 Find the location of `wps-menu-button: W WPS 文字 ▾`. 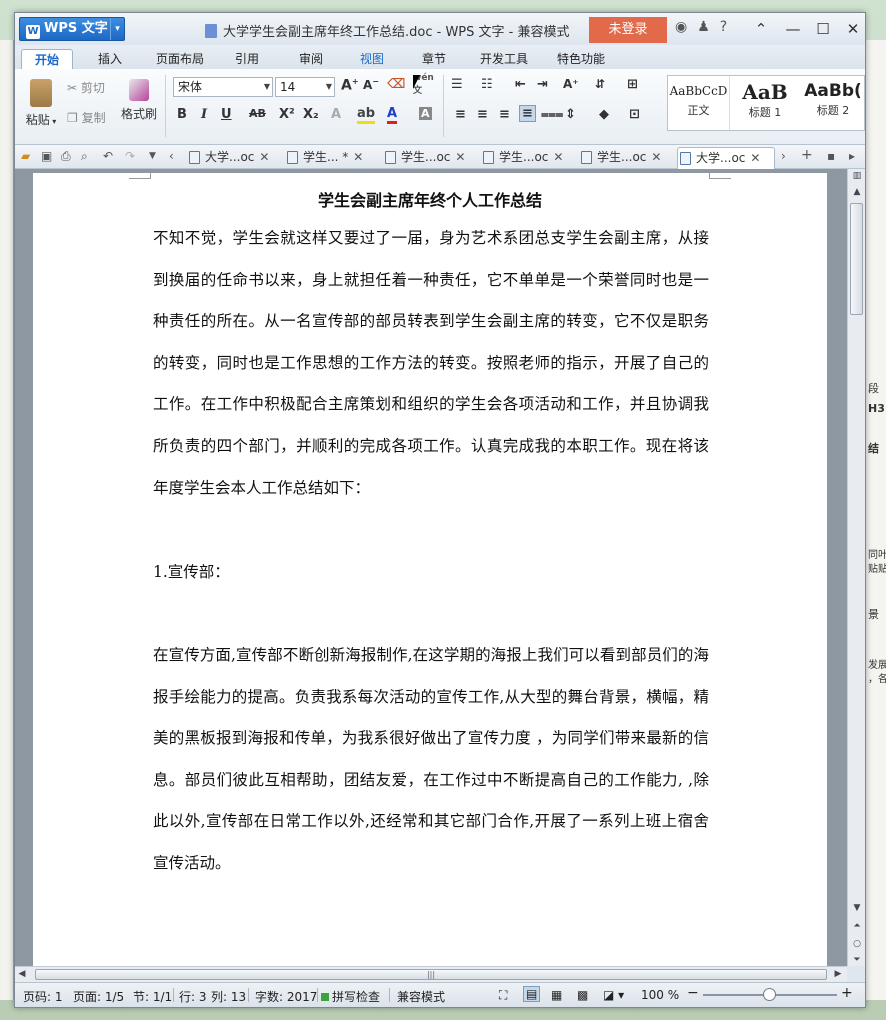

wps-menu-button: W WPS 文字 ▾ is located at coordinates (72, 29).